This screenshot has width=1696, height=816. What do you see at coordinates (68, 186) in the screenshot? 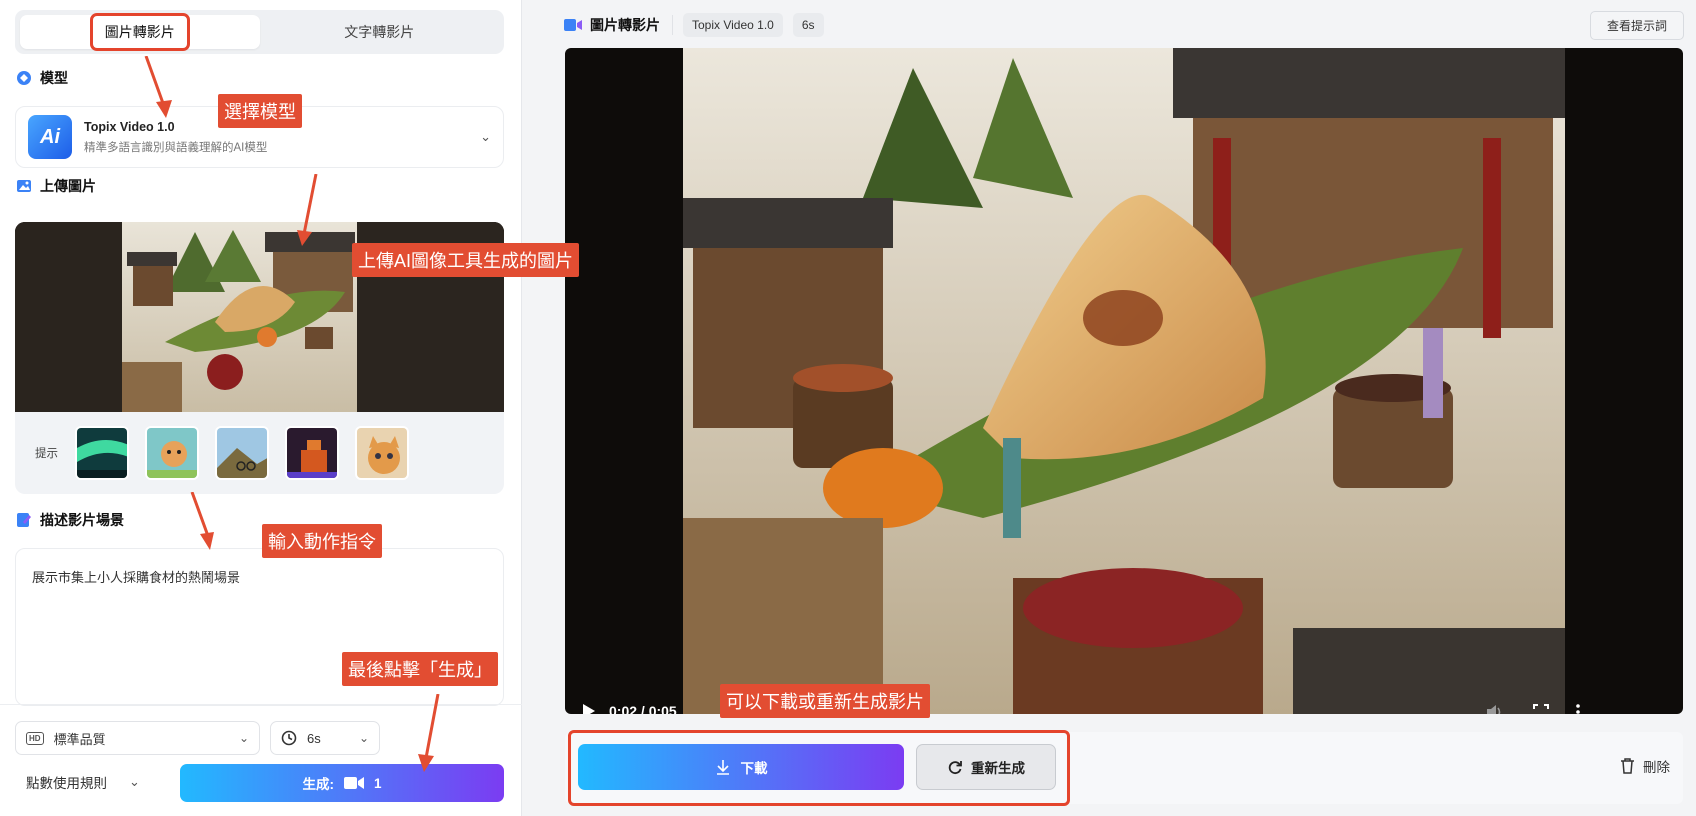
I see `upload-section-label: 上傳圖片` at bounding box center [68, 186].